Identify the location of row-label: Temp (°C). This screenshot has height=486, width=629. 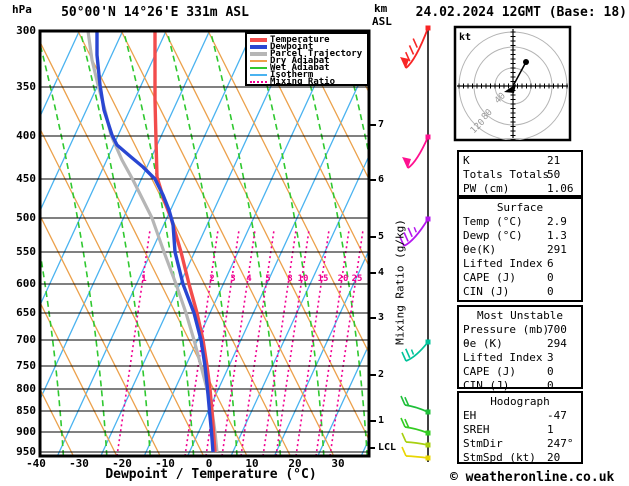
(493, 221).